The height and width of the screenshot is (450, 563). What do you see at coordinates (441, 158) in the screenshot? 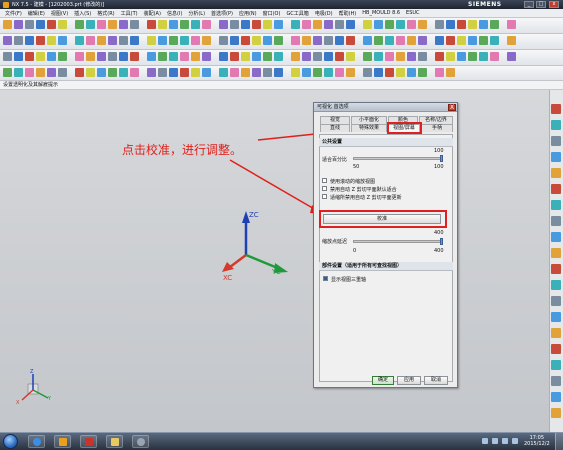
I see `fit-percentage-slider-thumb` at bounding box center [441, 158].